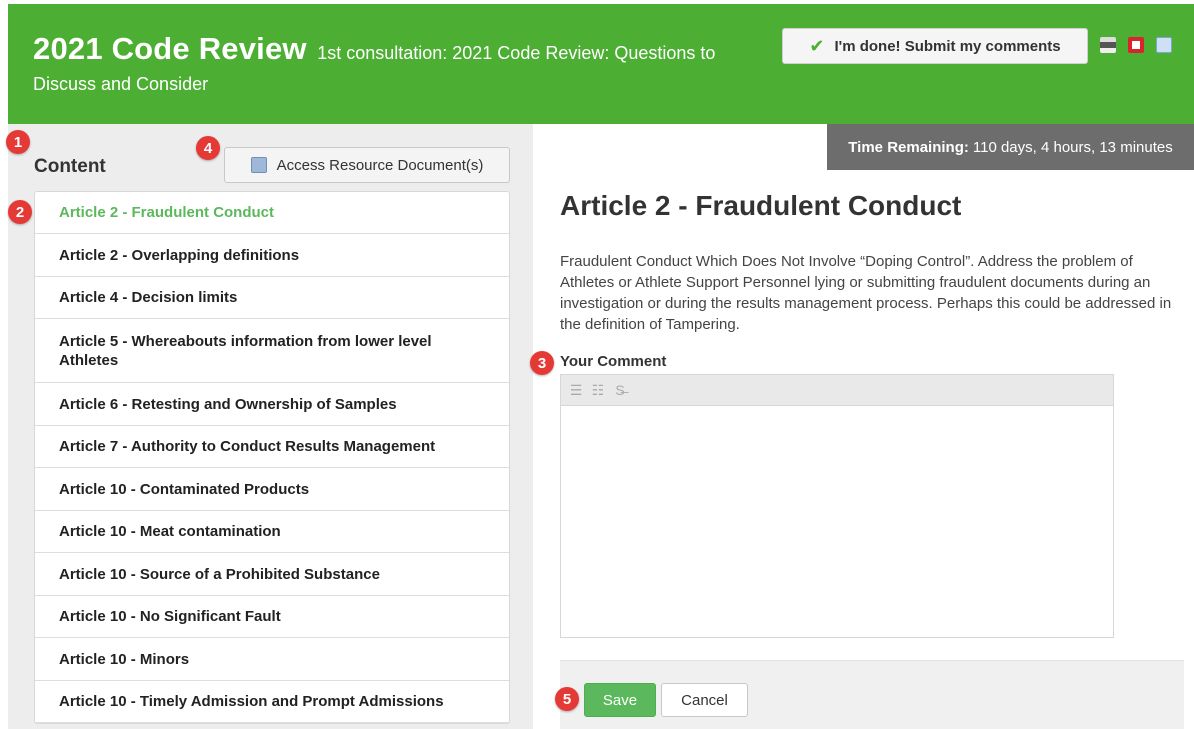  What do you see at coordinates (121, 84) in the screenshot?
I see `consultation-subtitle-cont: Discuss and Consider` at bounding box center [121, 84].